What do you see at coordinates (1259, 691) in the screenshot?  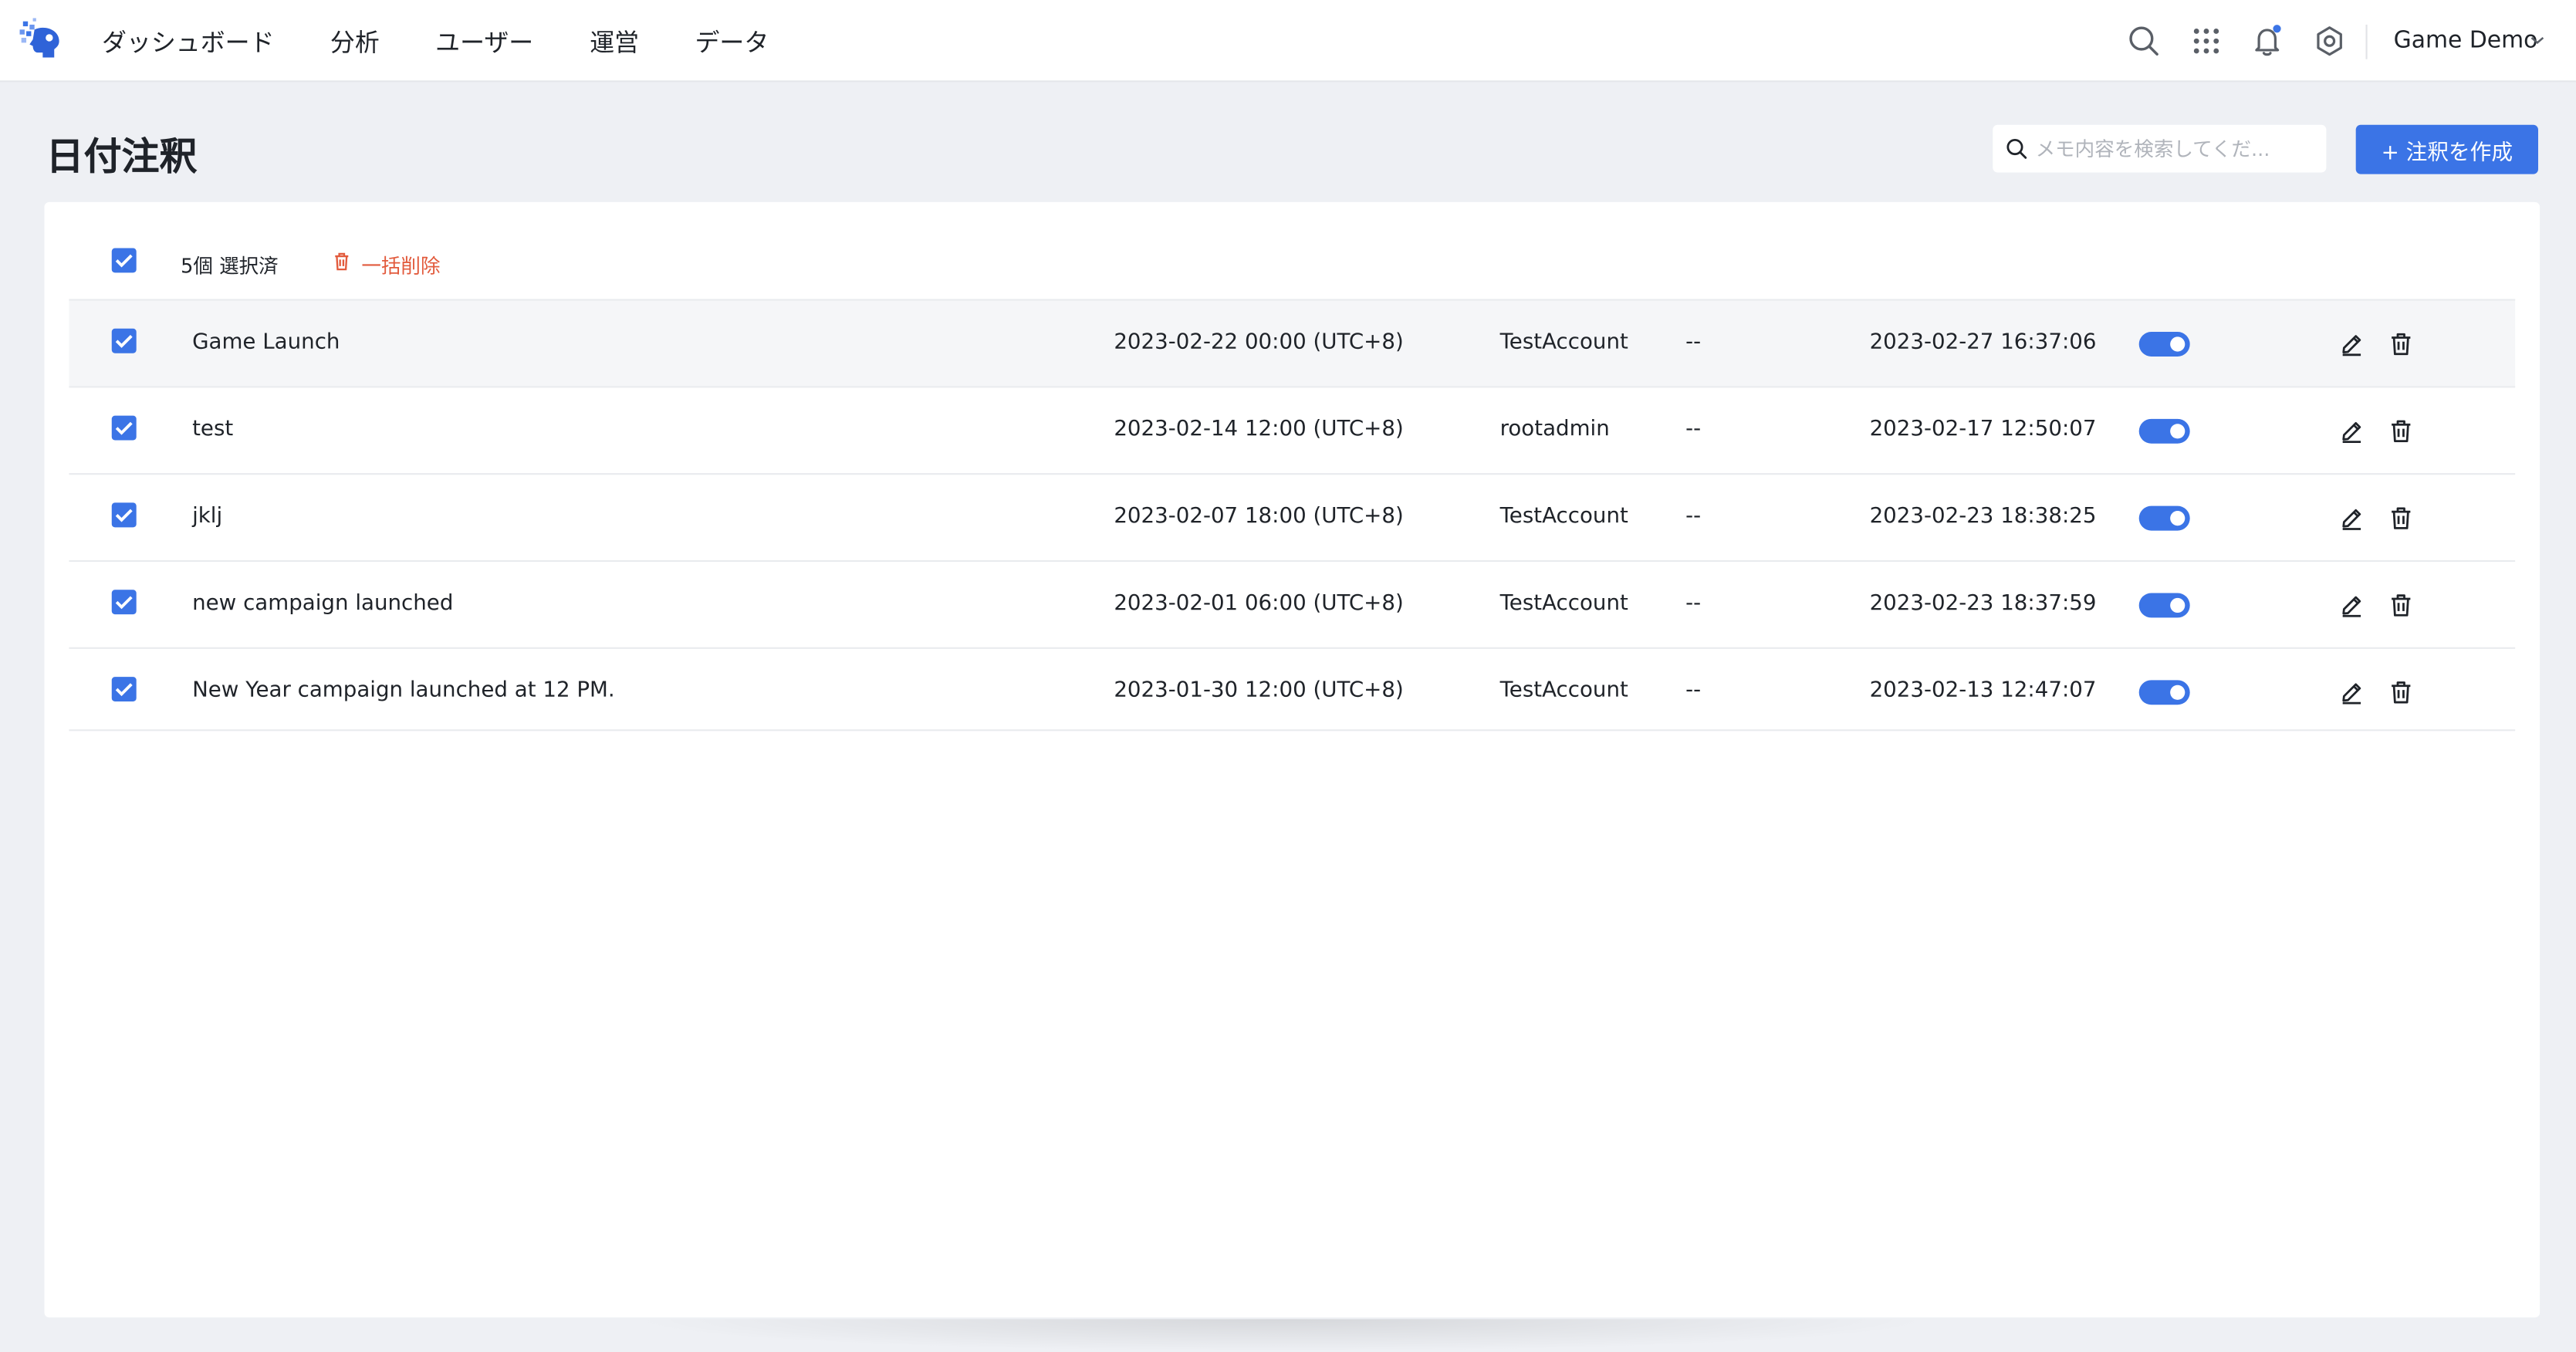 I see `annotation-date: 2023-01-30 12:00 (UTC+8)` at bounding box center [1259, 691].